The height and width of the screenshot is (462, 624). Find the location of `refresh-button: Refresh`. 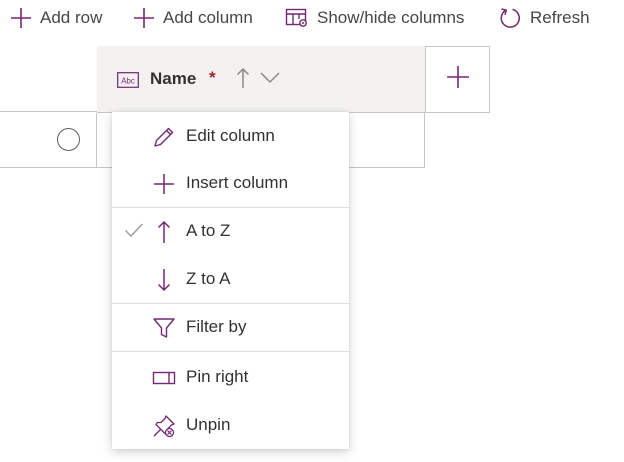

refresh-button: Refresh is located at coordinates (544, 18).